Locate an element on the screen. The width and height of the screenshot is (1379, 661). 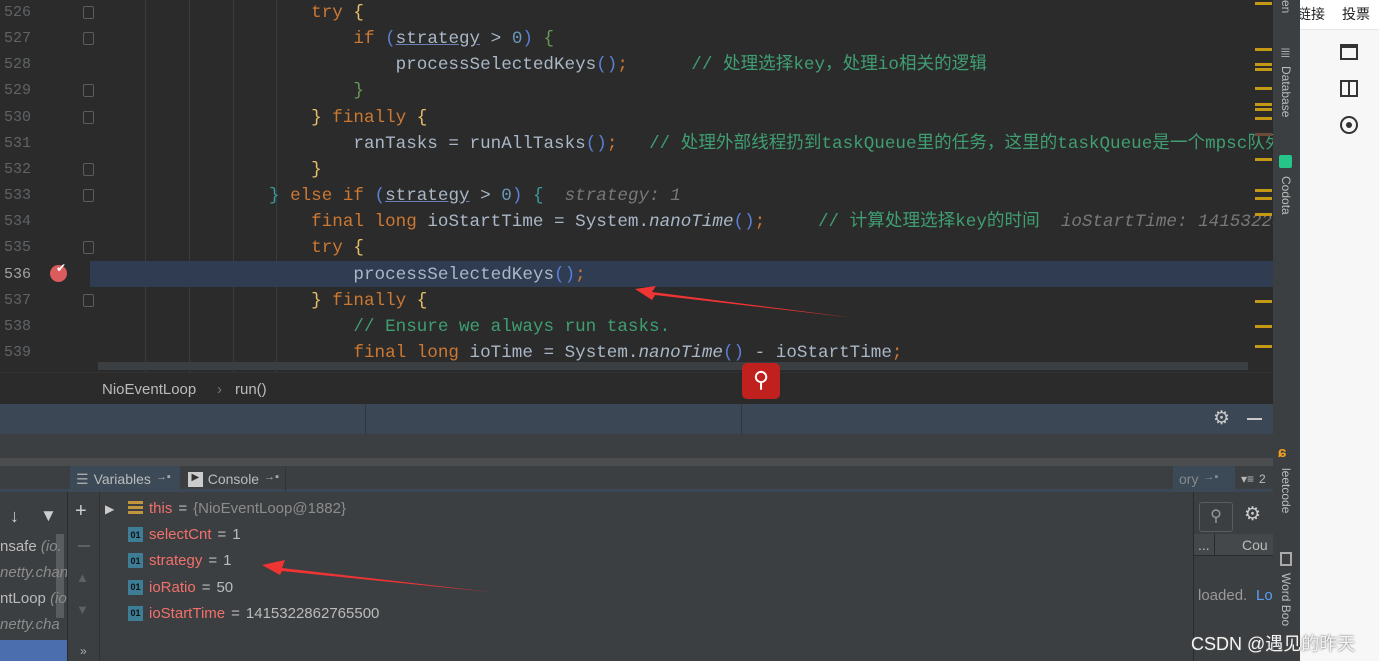
watermark: CSDN @遇见的昨天 is located at coordinates (1273, 644).